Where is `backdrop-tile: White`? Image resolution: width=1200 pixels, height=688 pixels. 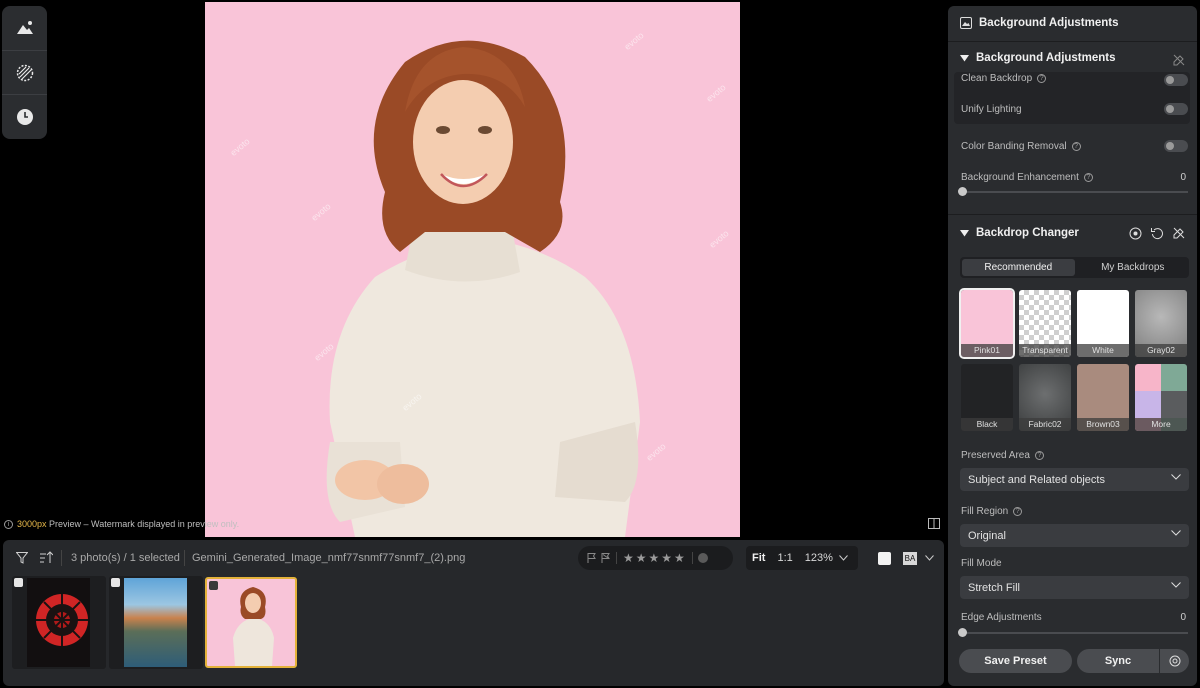
backdrop-tile: White is located at coordinates (1103, 323).